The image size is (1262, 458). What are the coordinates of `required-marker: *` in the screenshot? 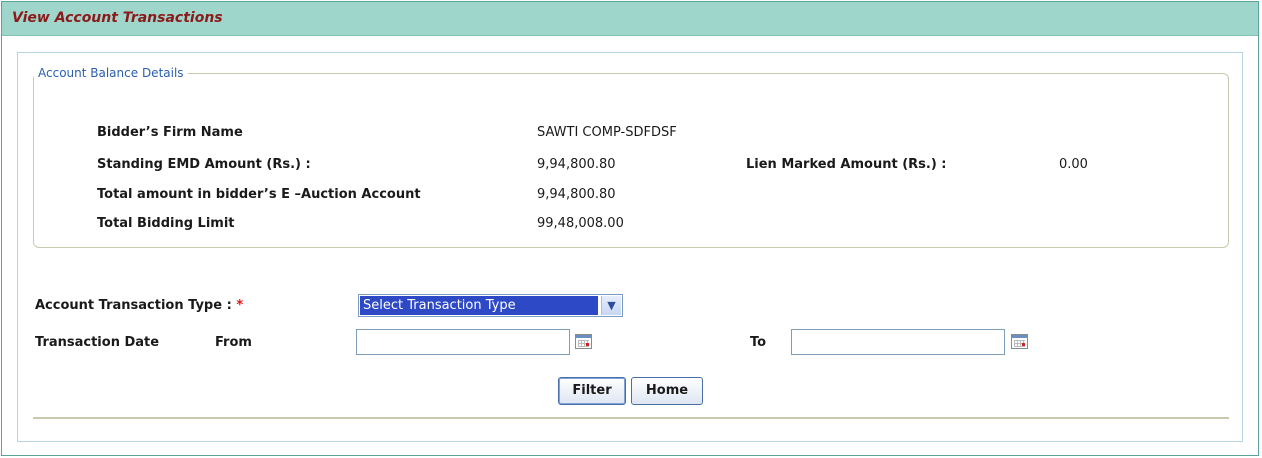 It's located at (240, 305).